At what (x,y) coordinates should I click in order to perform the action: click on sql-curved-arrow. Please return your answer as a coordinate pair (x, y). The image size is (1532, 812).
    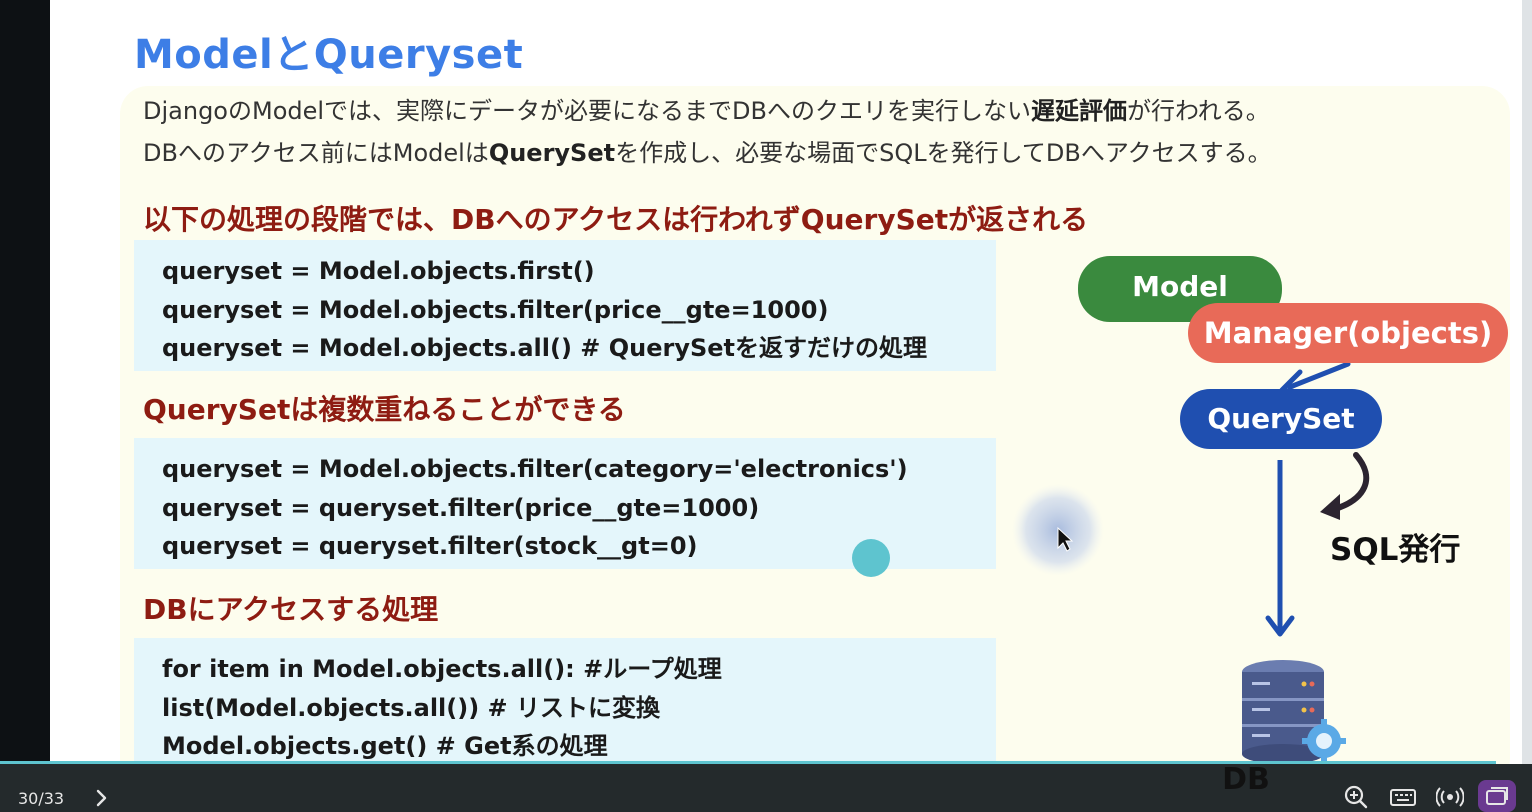
    Looking at the image, I should click on (1345, 486).